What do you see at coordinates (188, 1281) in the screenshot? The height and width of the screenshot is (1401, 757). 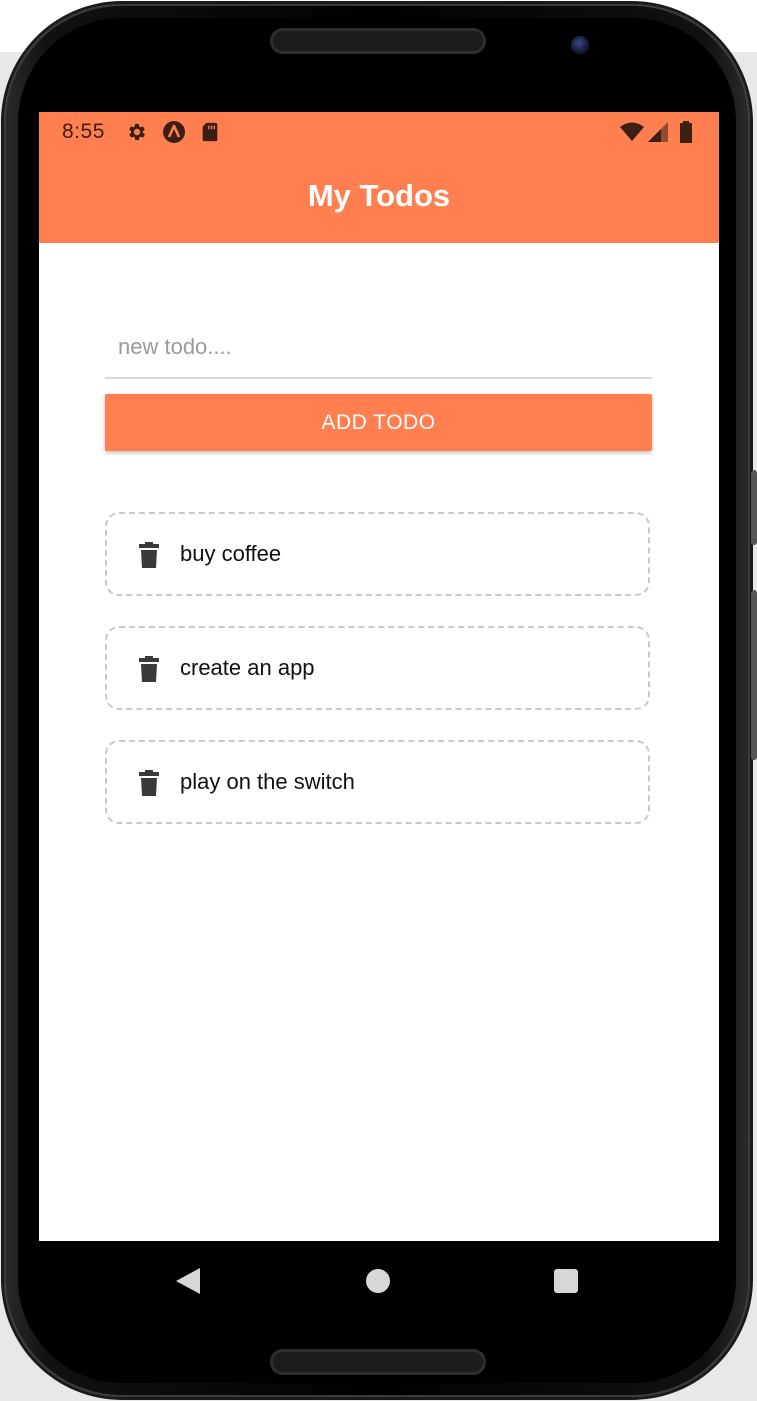 I see `back-icon` at bounding box center [188, 1281].